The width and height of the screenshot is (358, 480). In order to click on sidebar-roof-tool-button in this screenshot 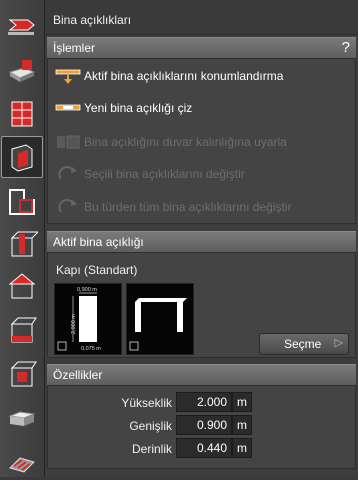, I will do `click(22, 286)`.